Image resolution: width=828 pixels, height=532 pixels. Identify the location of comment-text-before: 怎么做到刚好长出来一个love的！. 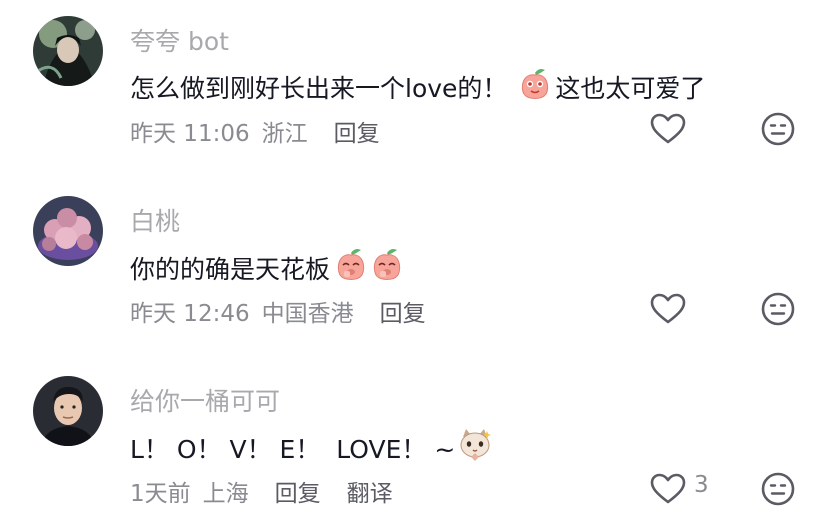
(319, 88).